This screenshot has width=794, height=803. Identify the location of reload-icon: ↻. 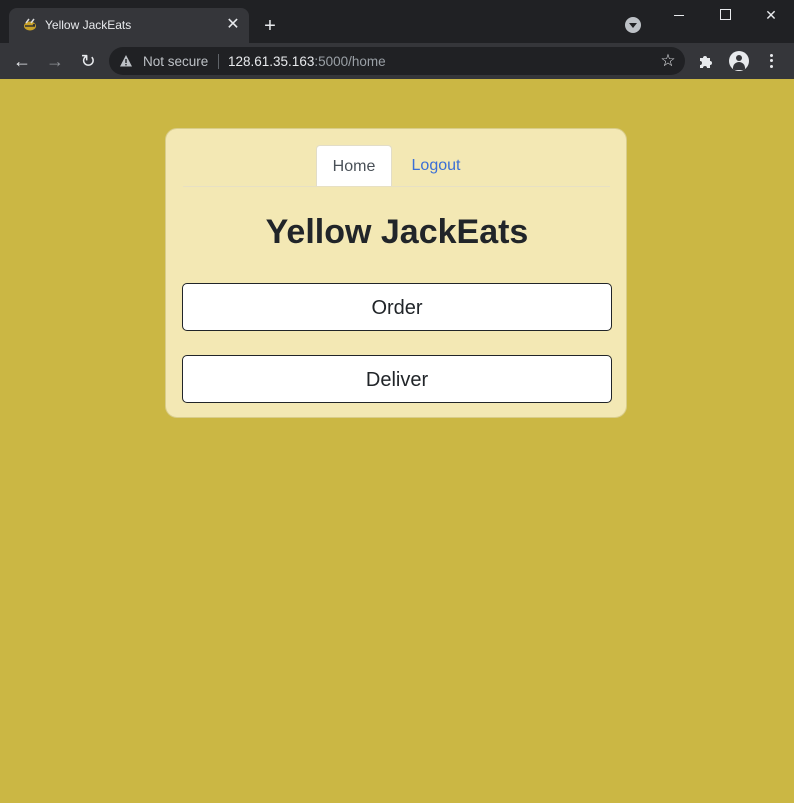
(88, 61).